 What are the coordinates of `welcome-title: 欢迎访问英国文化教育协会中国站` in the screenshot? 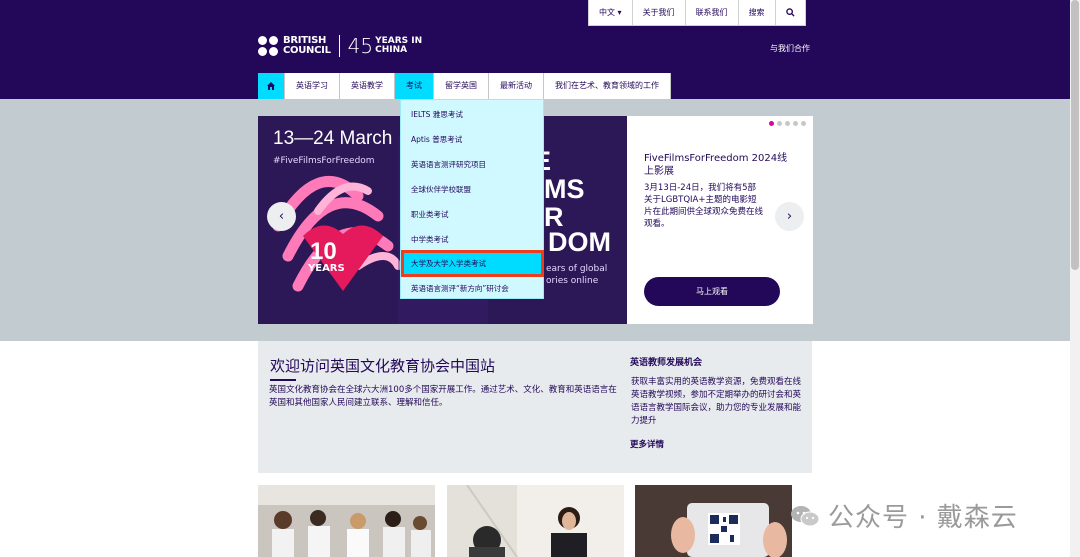 It's located at (383, 366).